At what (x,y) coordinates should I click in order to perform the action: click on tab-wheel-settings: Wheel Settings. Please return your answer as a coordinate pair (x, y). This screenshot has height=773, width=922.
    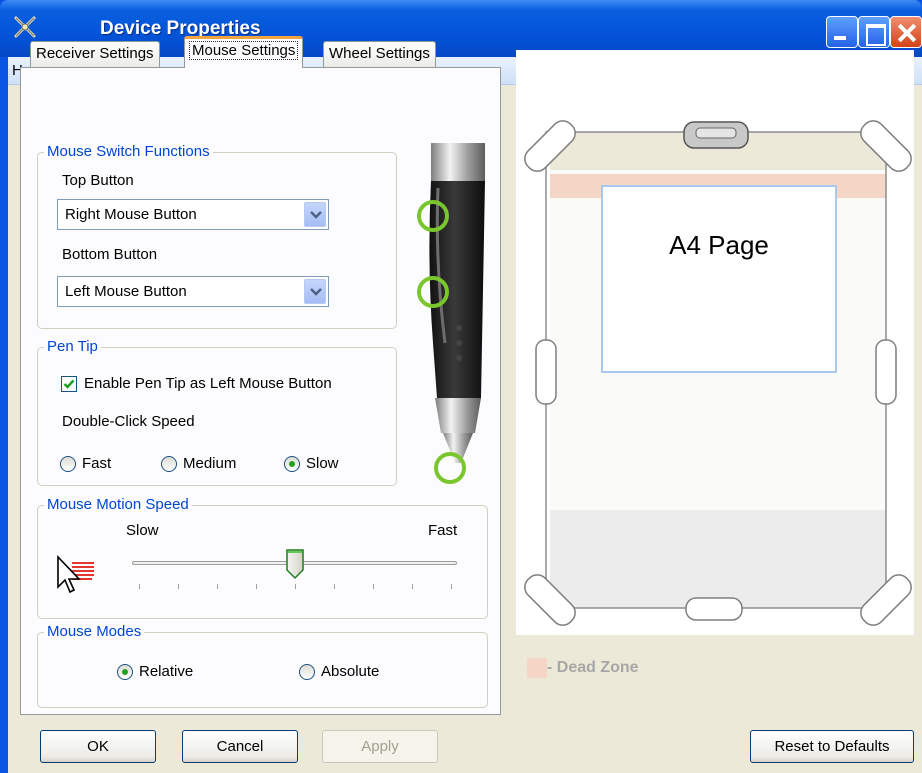
    Looking at the image, I should click on (379, 54).